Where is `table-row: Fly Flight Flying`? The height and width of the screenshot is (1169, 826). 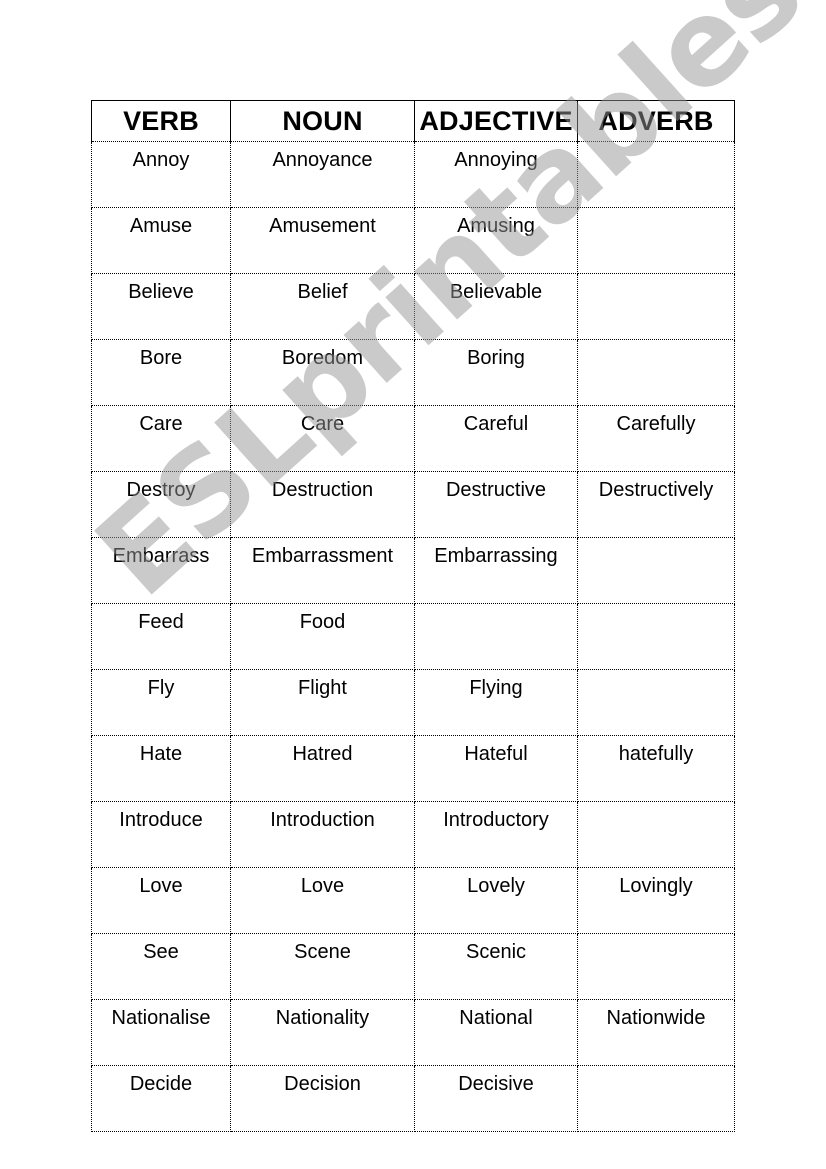 table-row: Fly Flight Flying is located at coordinates (413, 702).